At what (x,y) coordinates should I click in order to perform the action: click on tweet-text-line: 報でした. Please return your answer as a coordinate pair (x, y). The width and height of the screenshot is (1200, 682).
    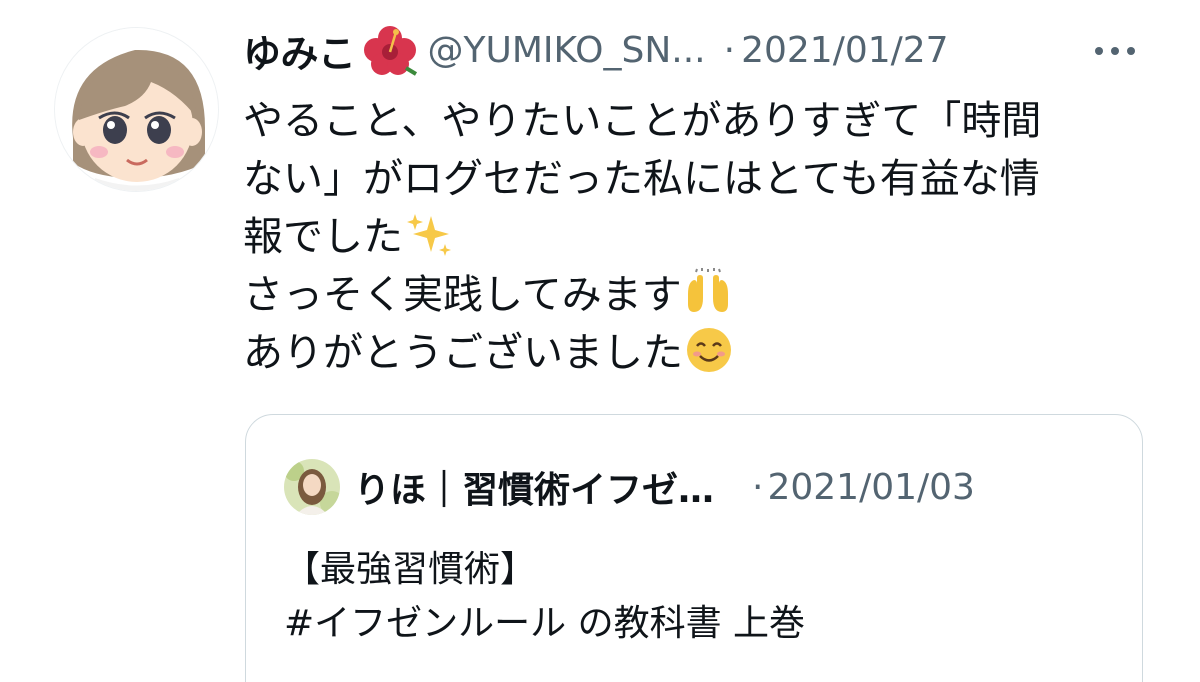
    Looking at the image, I should click on (693, 237).